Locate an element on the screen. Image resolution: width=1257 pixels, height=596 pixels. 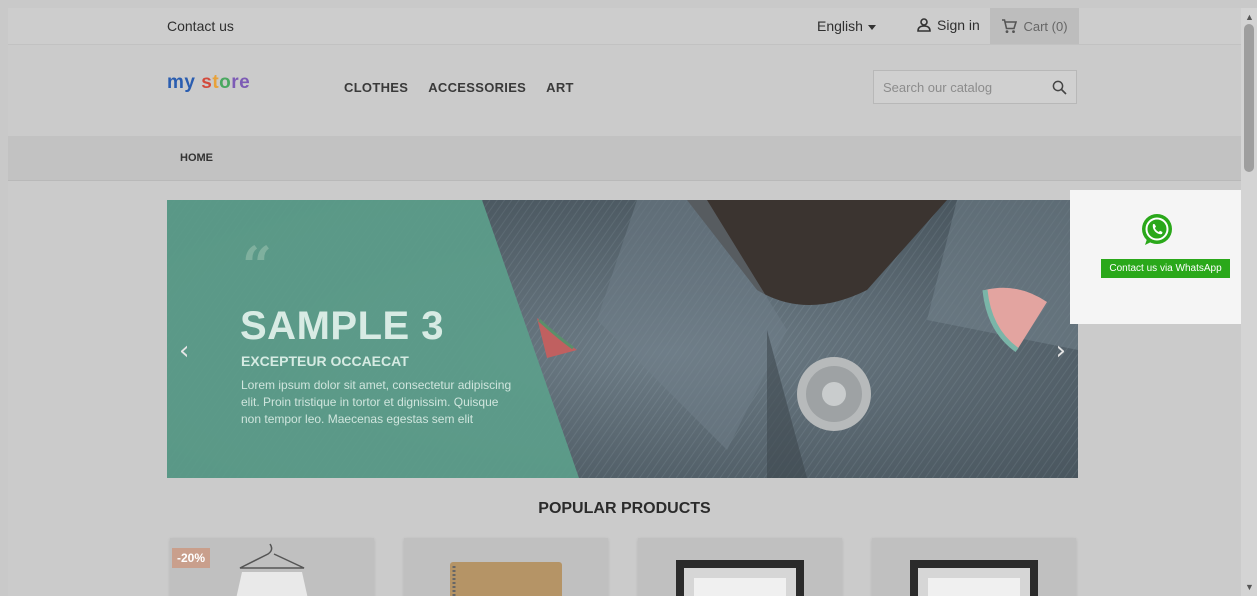
site-header: my store CLOTHES ACCESSORIES ART is located at coordinates (624, 90).